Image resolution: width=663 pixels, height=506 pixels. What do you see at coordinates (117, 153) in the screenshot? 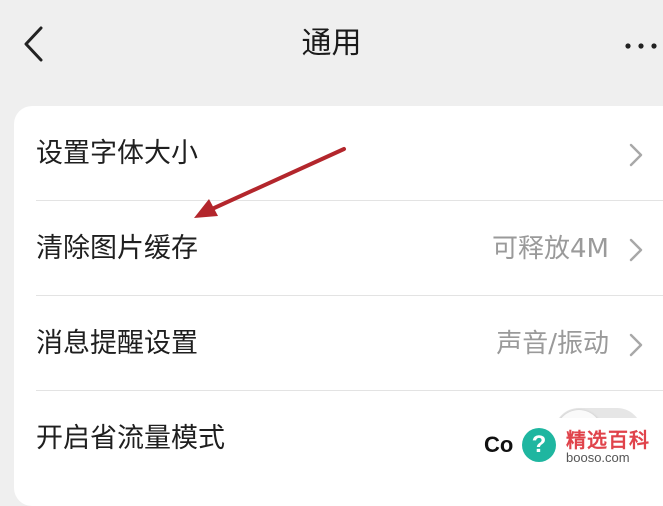
I see `setting-label: 设置字体大小` at bounding box center [117, 153].